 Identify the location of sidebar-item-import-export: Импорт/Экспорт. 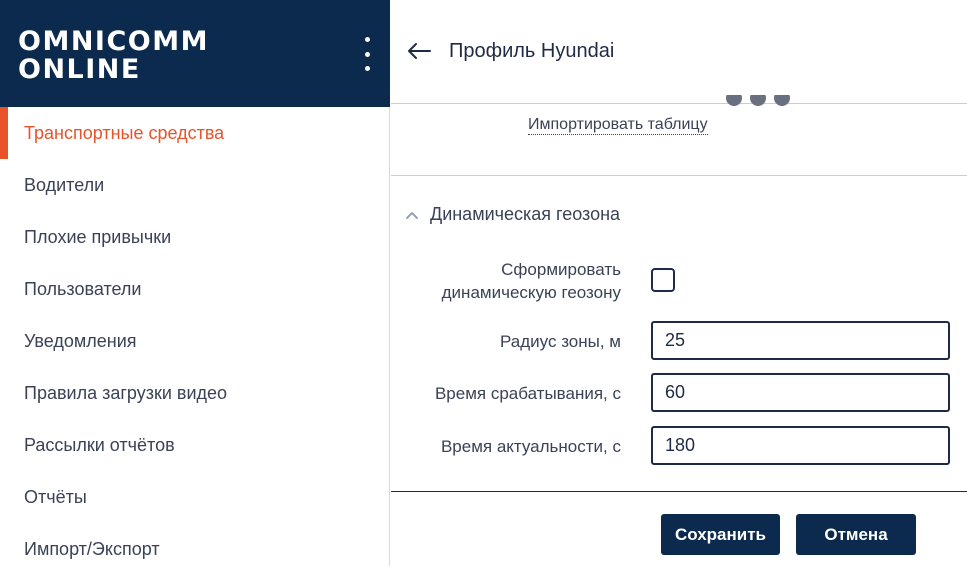
(194, 544).